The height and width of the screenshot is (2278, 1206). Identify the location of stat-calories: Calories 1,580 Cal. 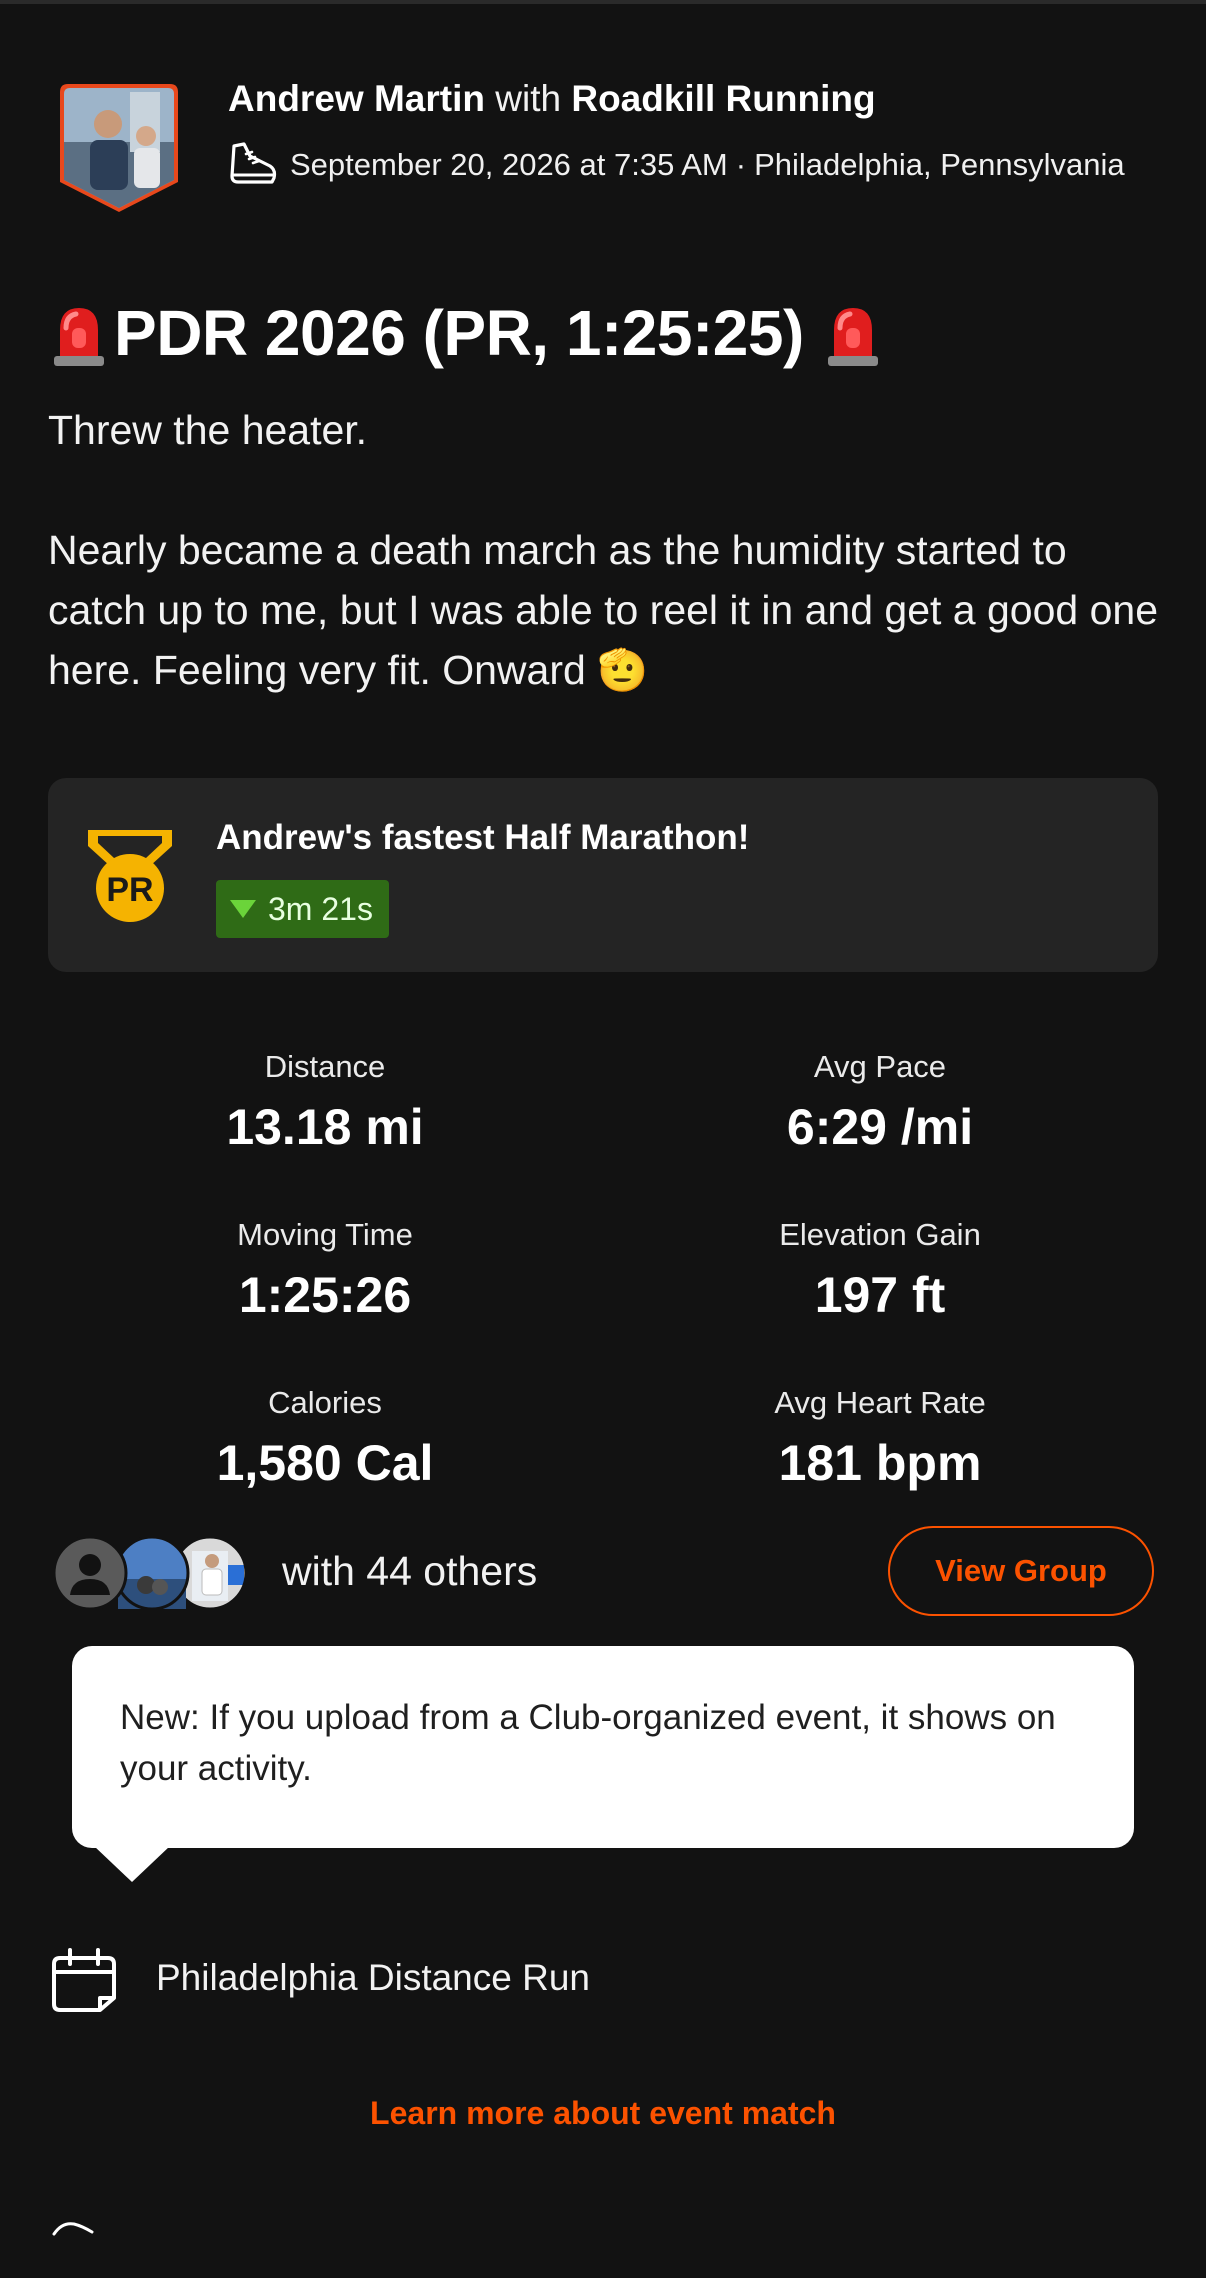
(325, 1439).